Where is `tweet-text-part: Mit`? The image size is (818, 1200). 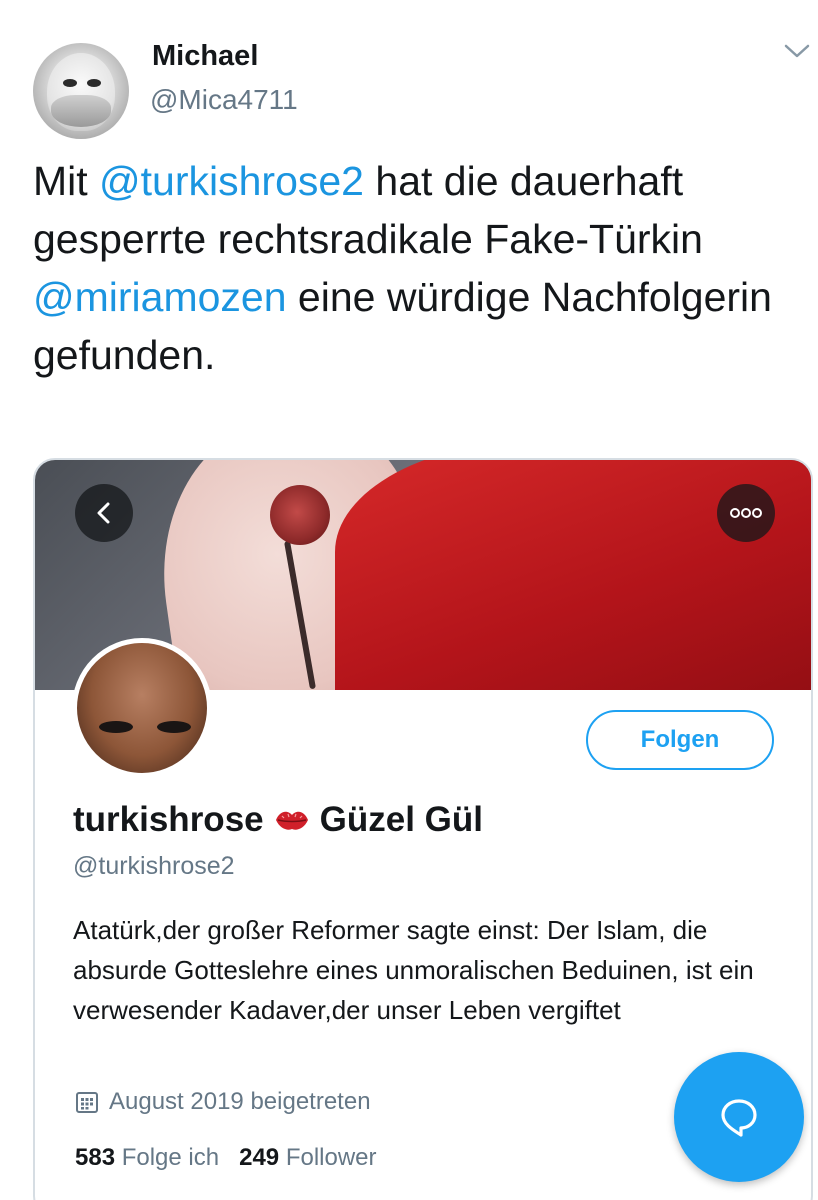 tweet-text-part: Mit is located at coordinates (66, 181).